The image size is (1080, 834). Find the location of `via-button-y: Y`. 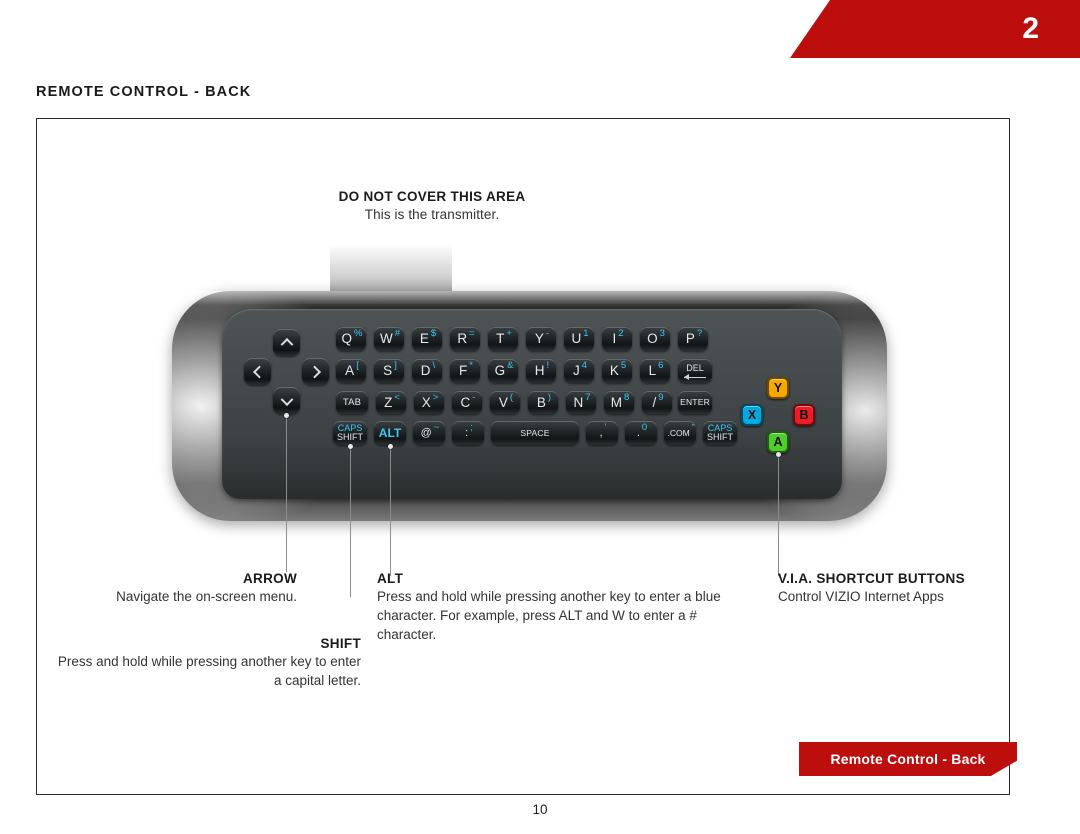

via-button-y: Y is located at coordinates (778, 388).